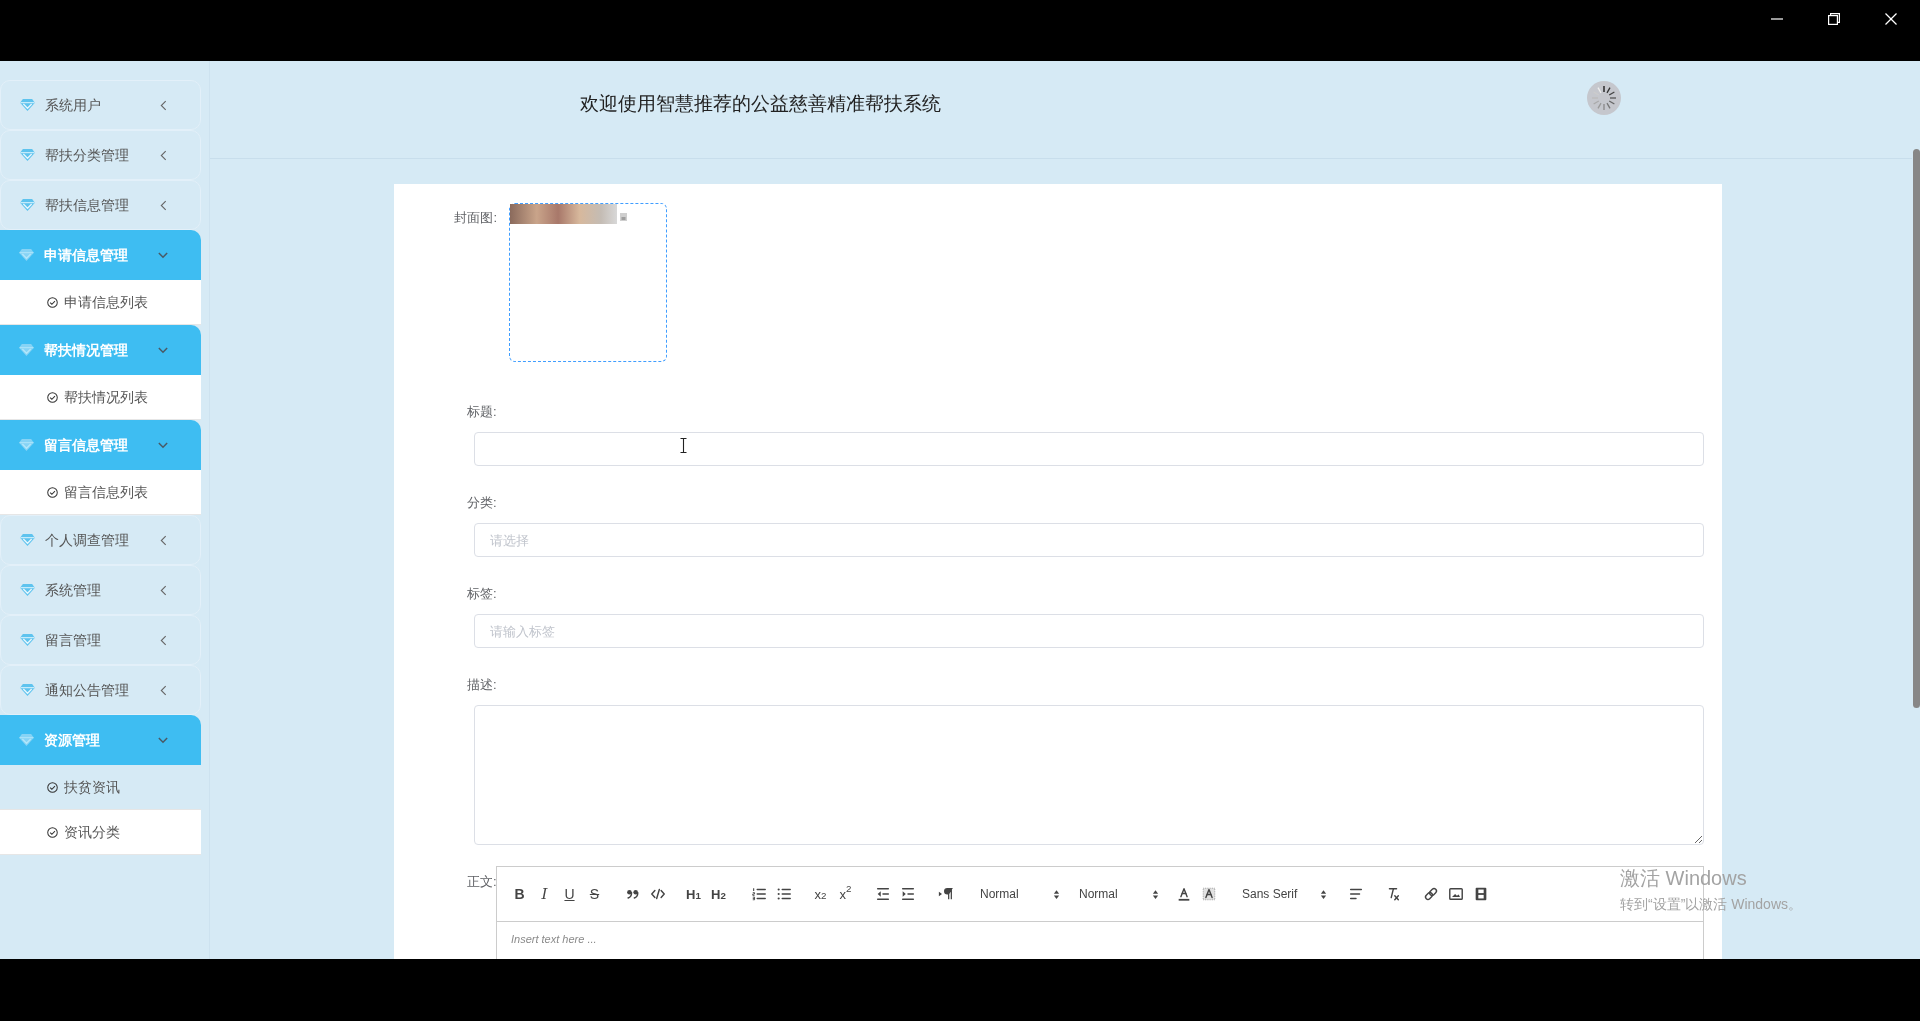  Describe the element at coordinates (882, 894) in the screenshot. I see `outdent-icon` at that location.